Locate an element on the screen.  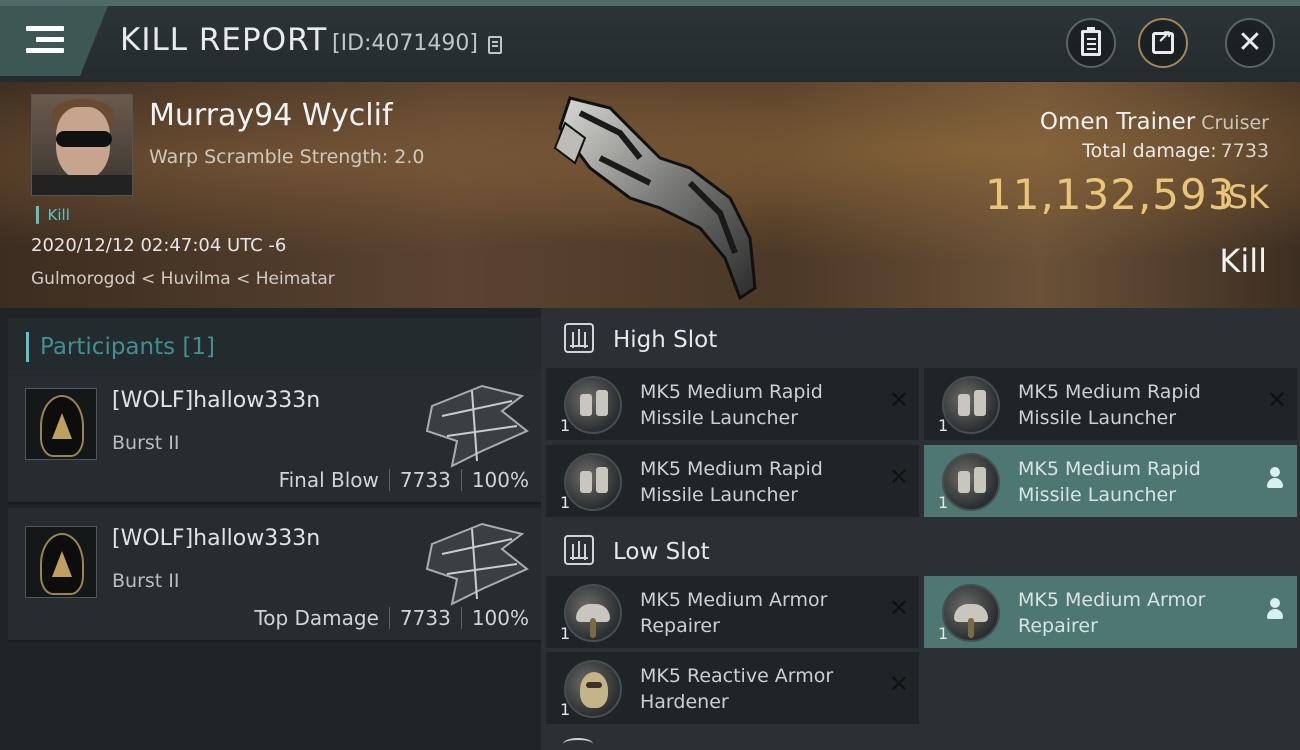
clipboard-icon is located at coordinates (1091, 41).